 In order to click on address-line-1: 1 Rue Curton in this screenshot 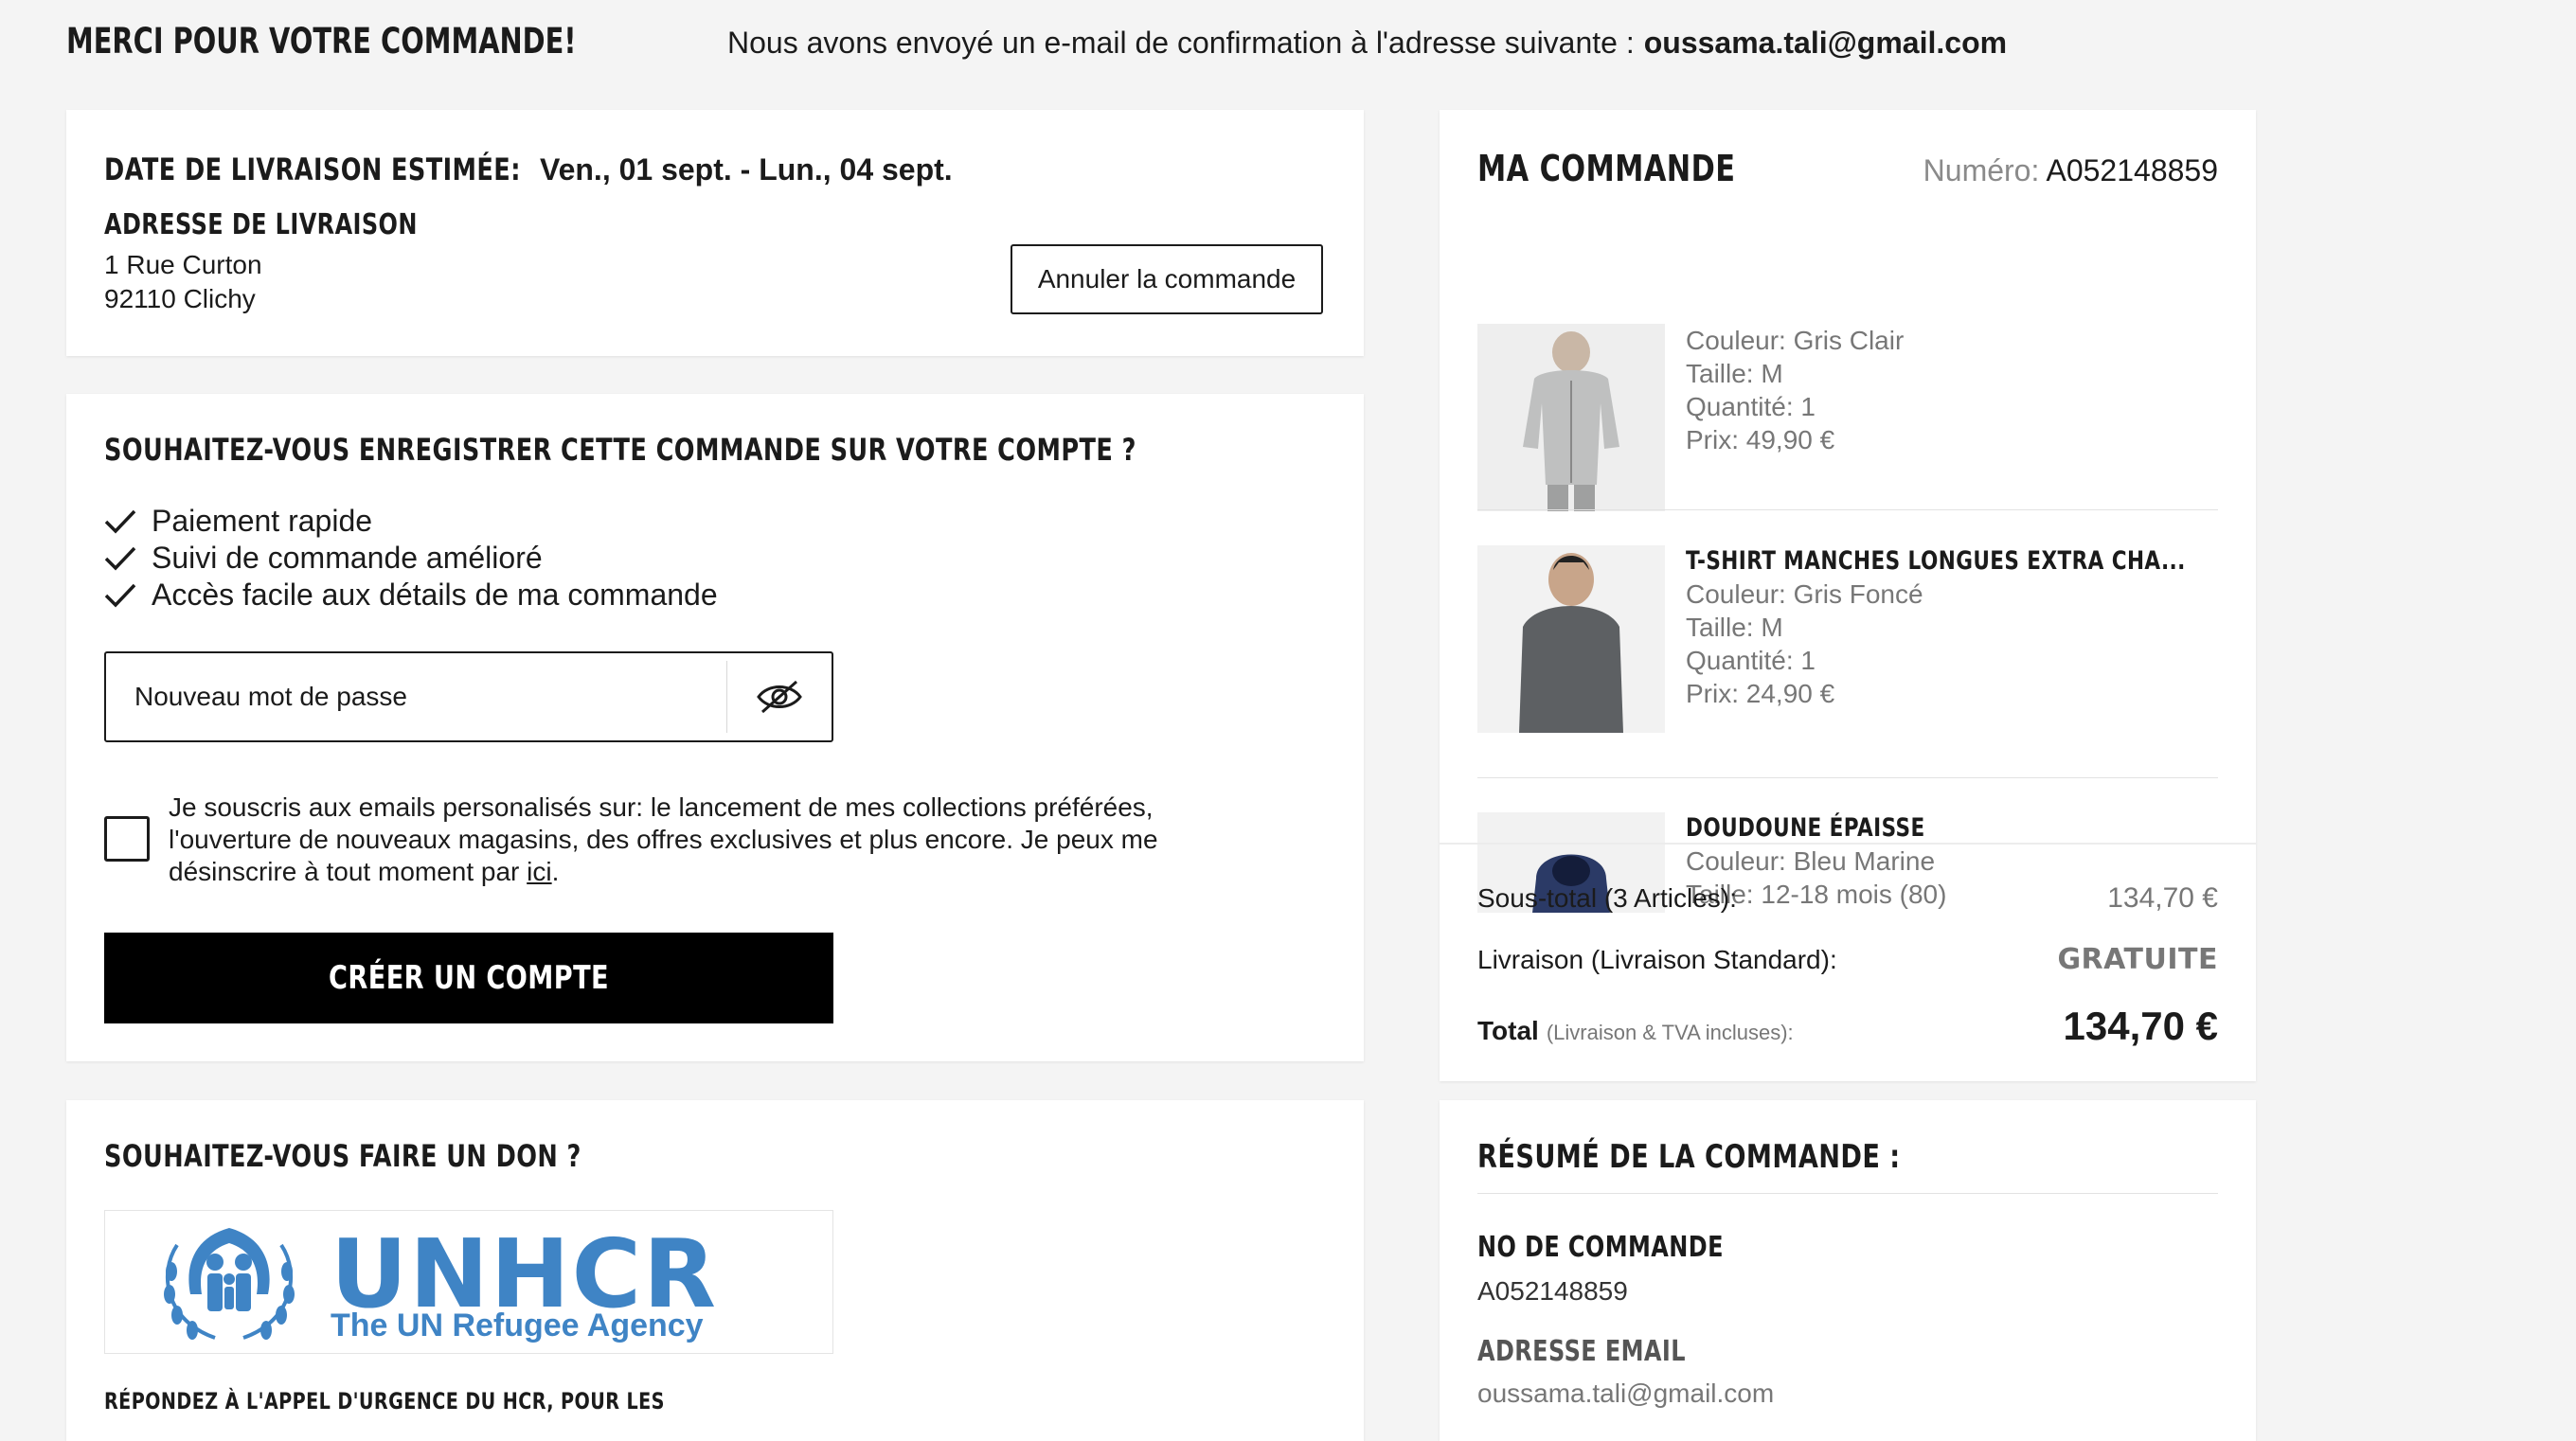, I will do `click(183, 264)`.